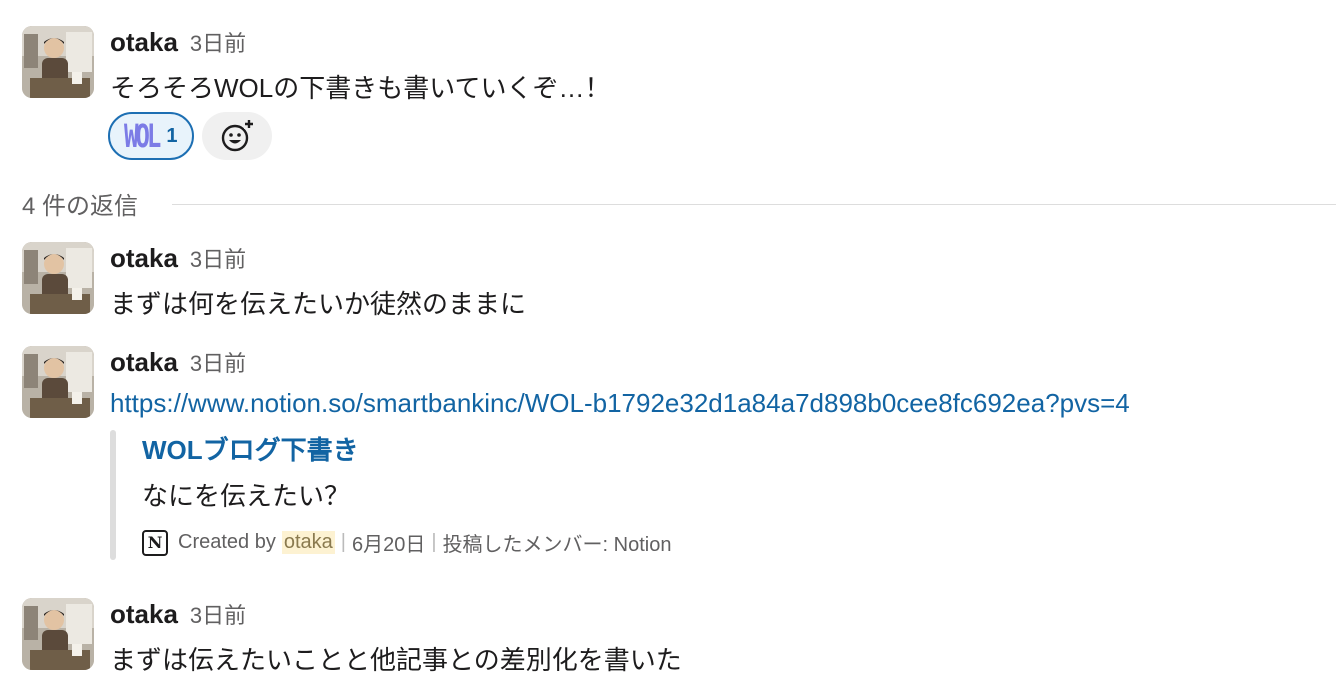 Image resolution: width=1336 pixels, height=688 pixels. What do you see at coordinates (246, 496) in the screenshot?
I see `unfurl-body: なにを伝えたい？` at bounding box center [246, 496].